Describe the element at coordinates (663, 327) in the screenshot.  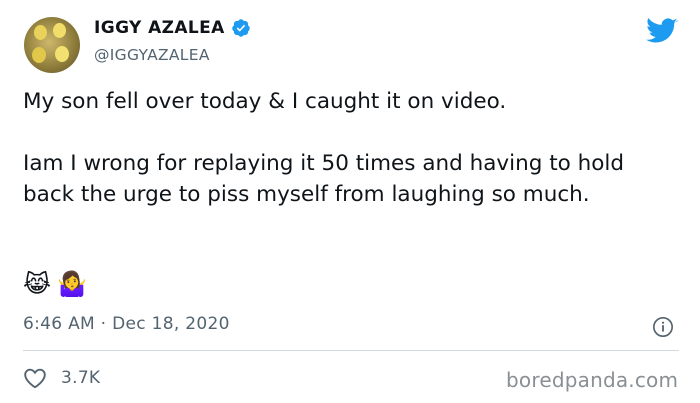
I see `info-icon` at that location.